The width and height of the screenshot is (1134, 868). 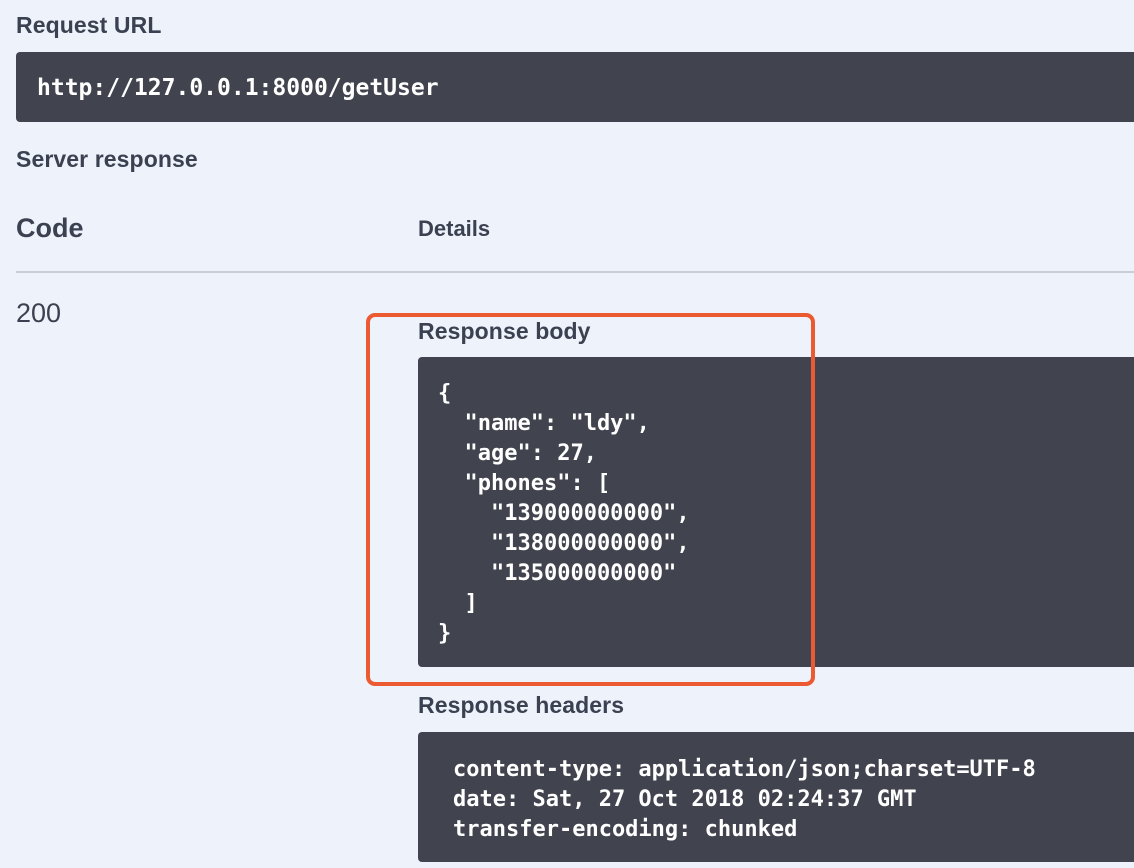 What do you see at coordinates (454, 228) in the screenshot?
I see `details-column-header: Details` at bounding box center [454, 228].